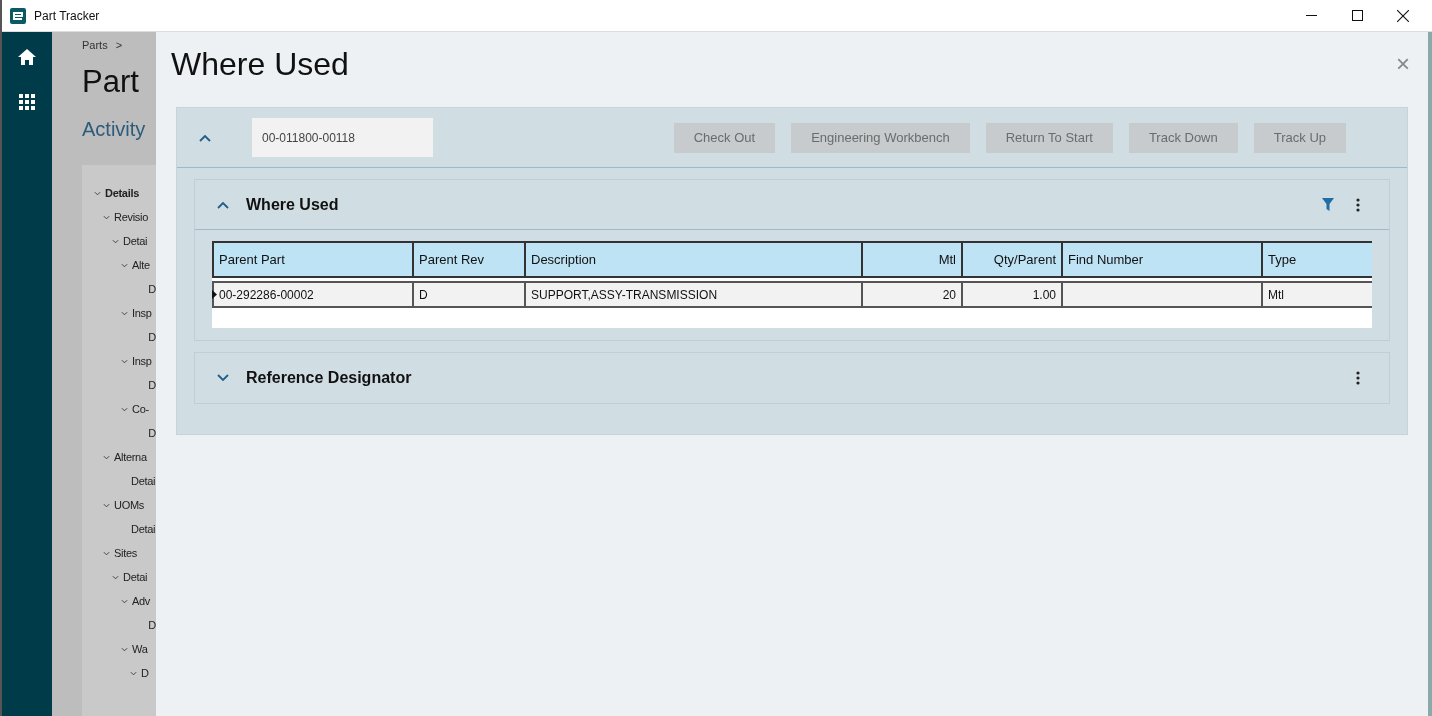 The width and height of the screenshot is (1432, 716). Describe the element at coordinates (1357, 15) in the screenshot. I see `maximize-icon` at that location.